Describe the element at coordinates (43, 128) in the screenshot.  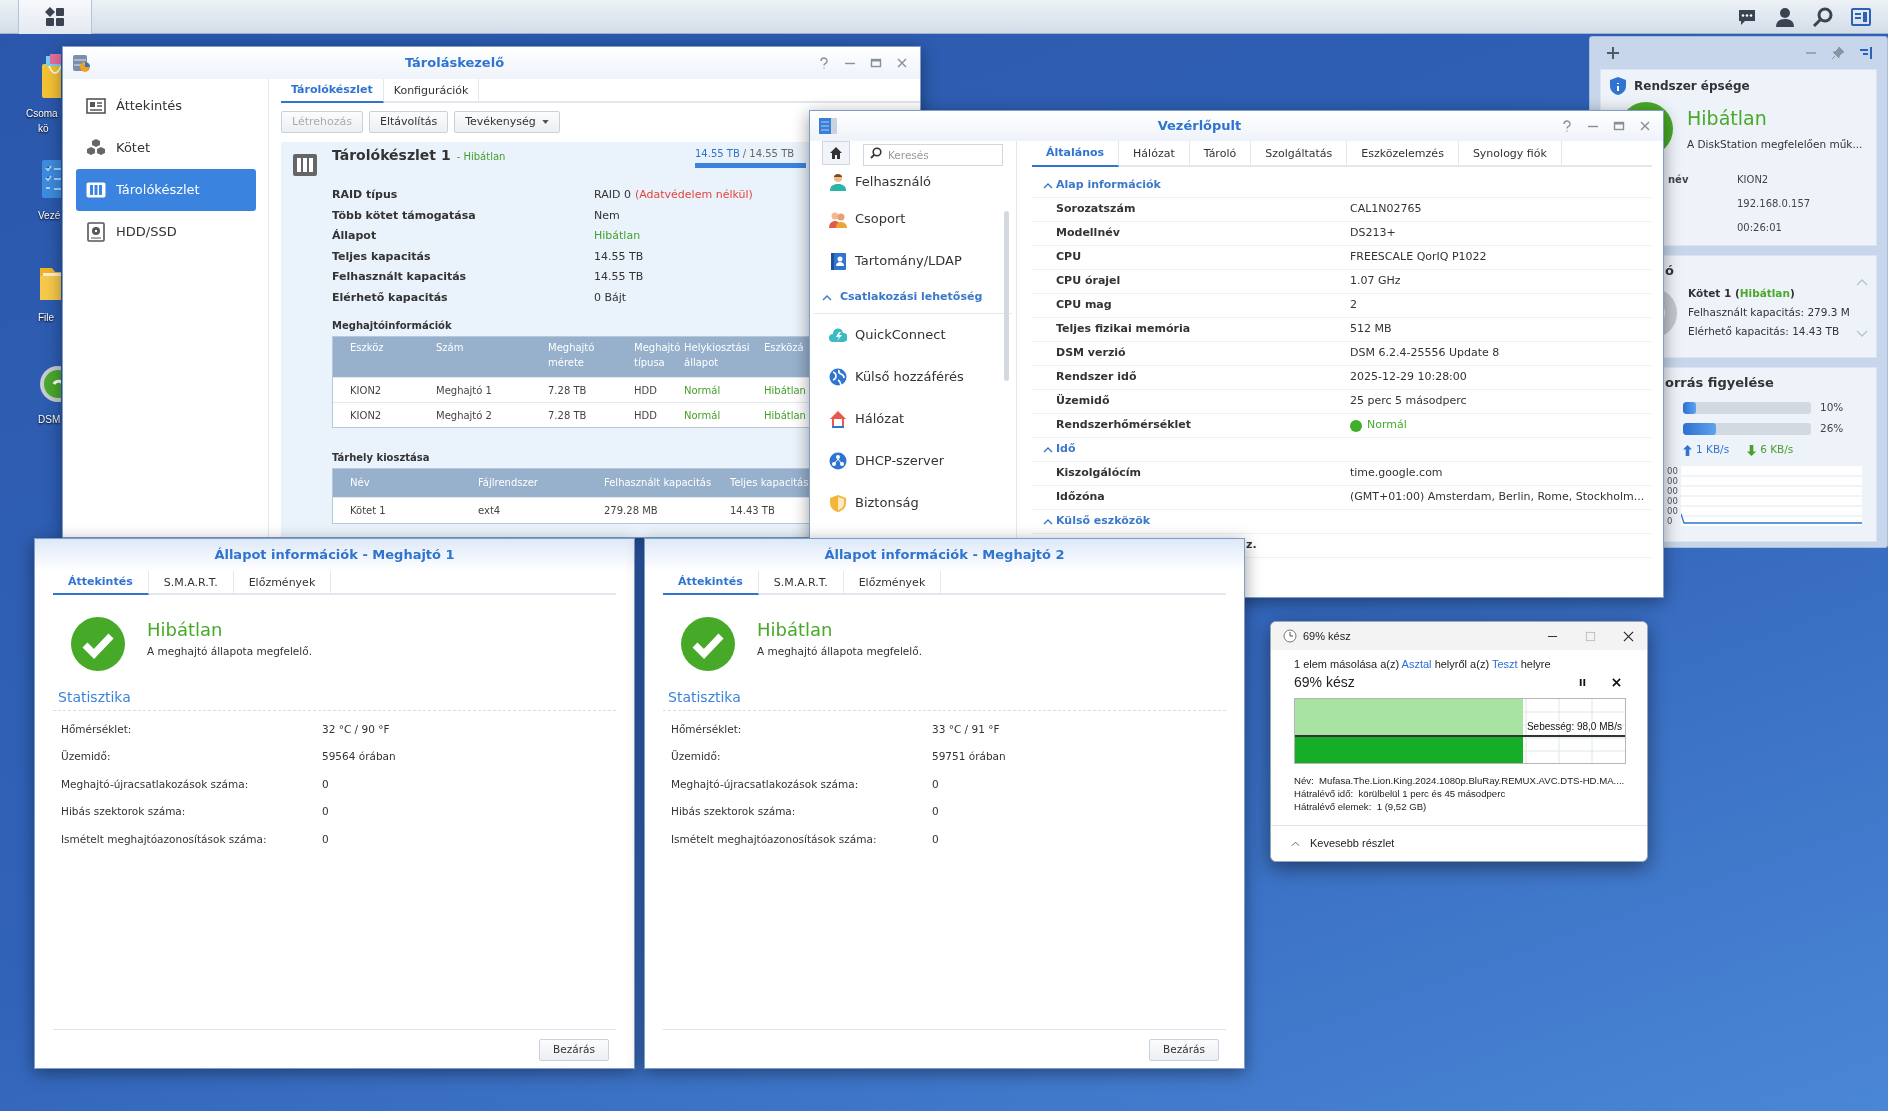
I see `icon-label: kö` at that location.